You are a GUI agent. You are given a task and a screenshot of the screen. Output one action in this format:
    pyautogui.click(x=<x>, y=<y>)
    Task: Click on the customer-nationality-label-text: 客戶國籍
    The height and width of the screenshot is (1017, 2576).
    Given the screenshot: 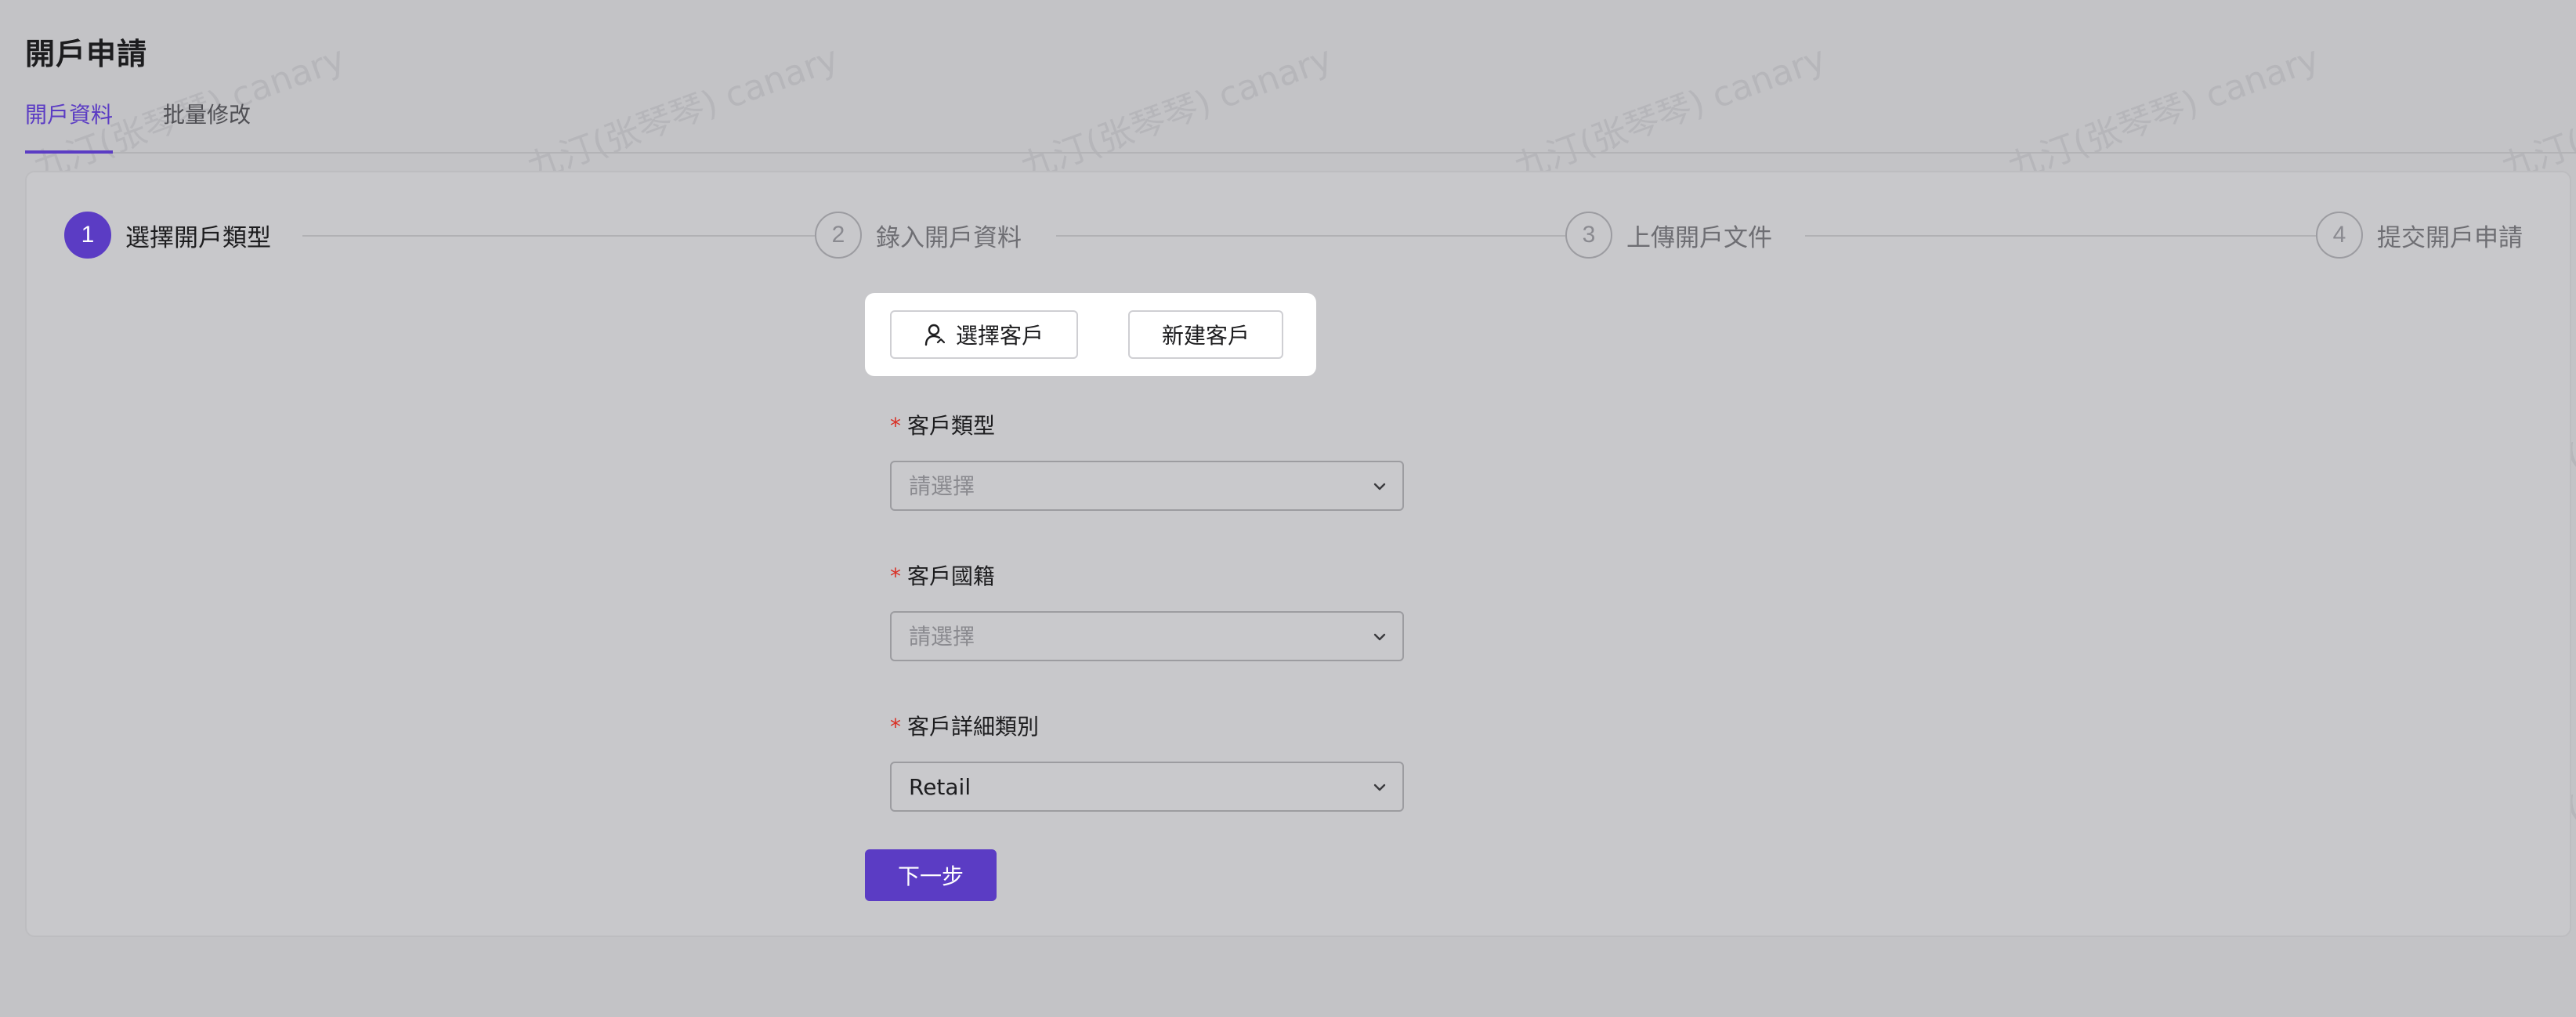 What is the action you would take?
    pyautogui.click(x=951, y=576)
    